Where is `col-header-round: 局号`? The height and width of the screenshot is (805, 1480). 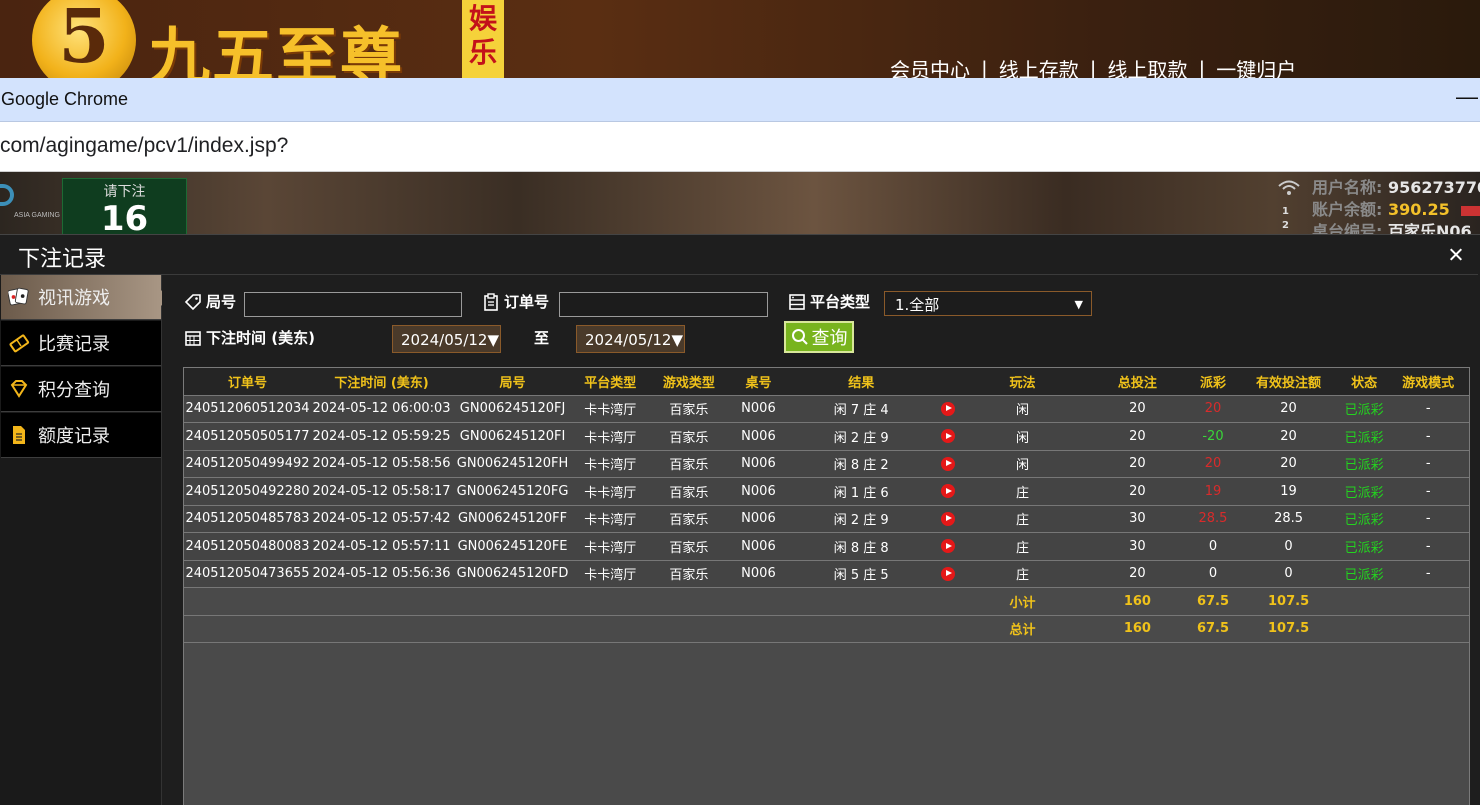 col-header-round: 局号 is located at coordinates (513, 382).